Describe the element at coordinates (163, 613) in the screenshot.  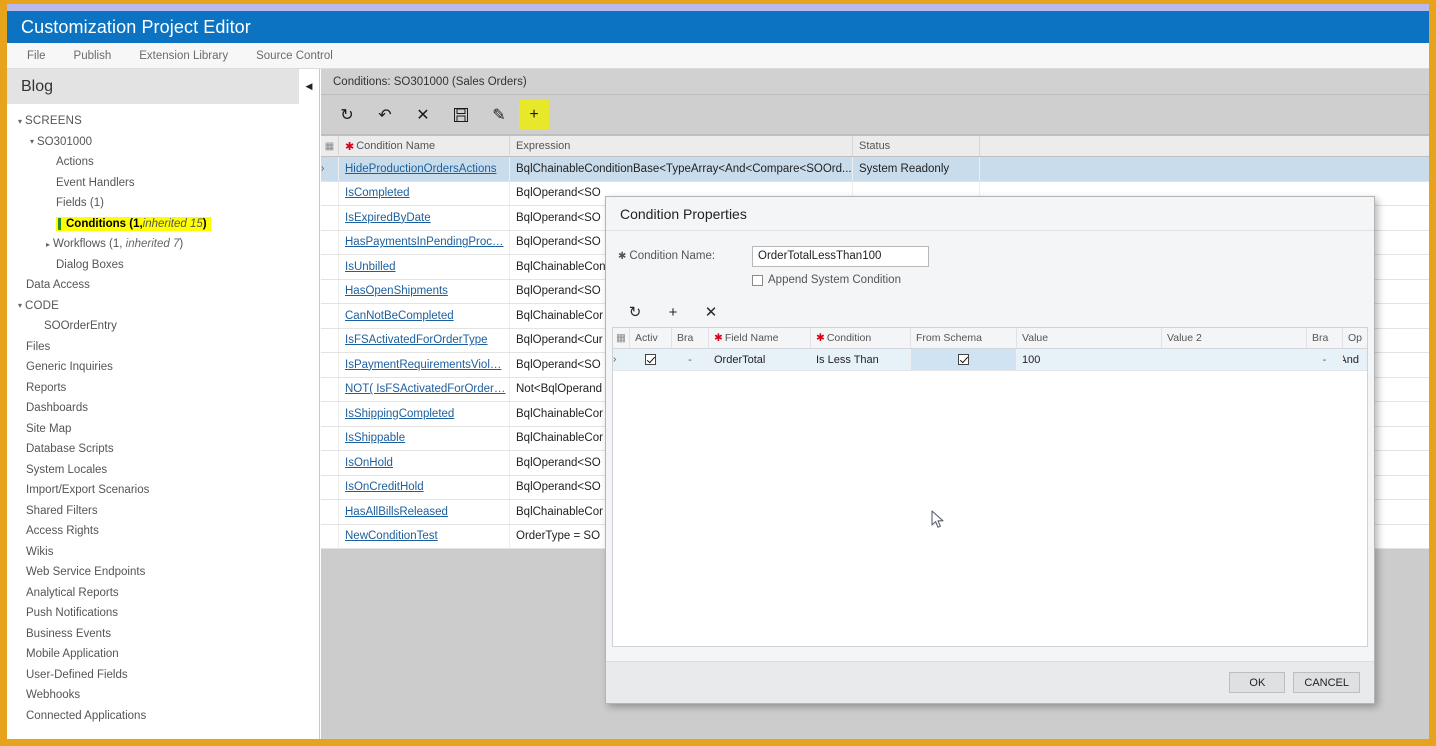
I see `sidebar-item-push-notifications: Push Notifications` at that location.